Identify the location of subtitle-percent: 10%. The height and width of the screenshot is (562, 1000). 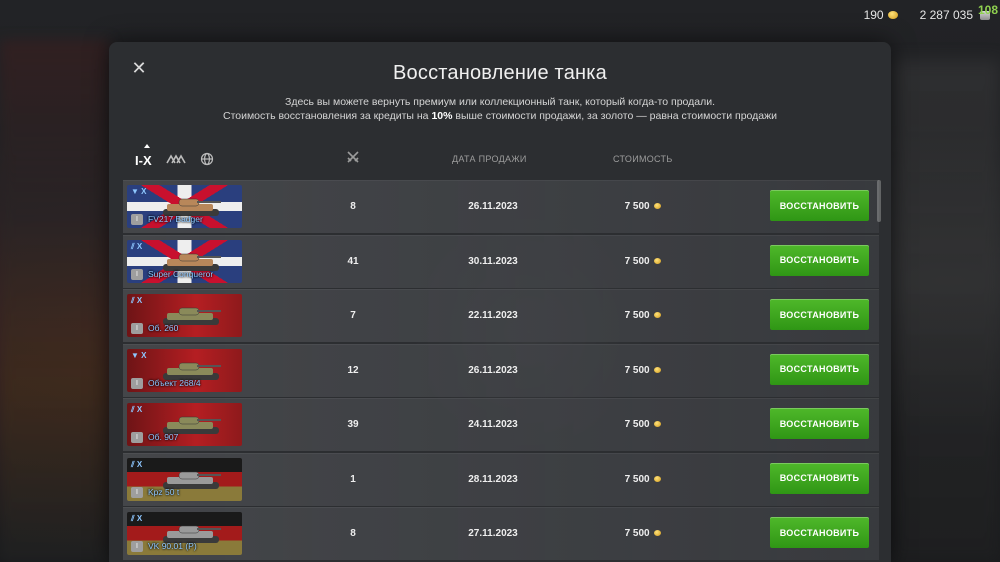
(442, 116).